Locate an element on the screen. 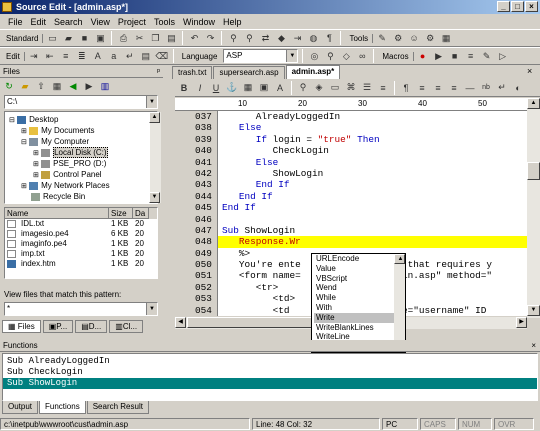  maximize-button: □ is located at coordinates (517, 6).